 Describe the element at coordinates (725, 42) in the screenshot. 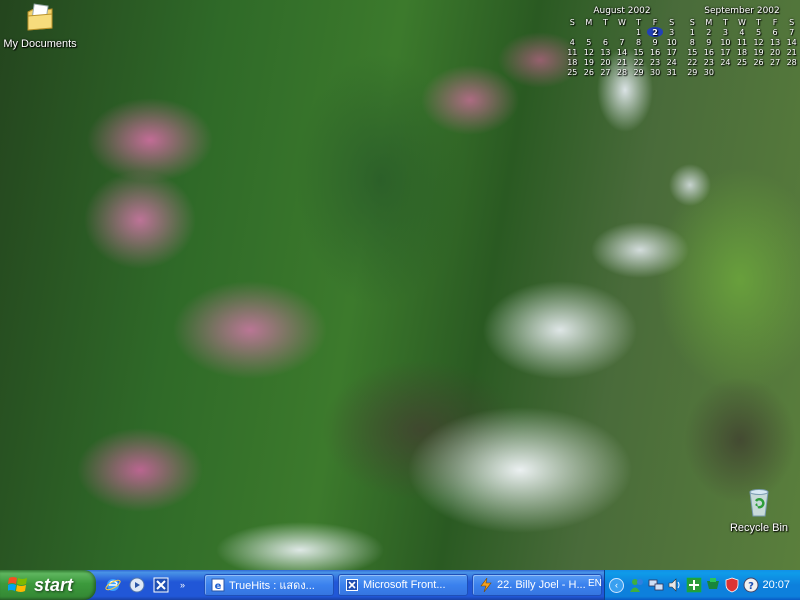

I see `calendar-day: 10` at that location.